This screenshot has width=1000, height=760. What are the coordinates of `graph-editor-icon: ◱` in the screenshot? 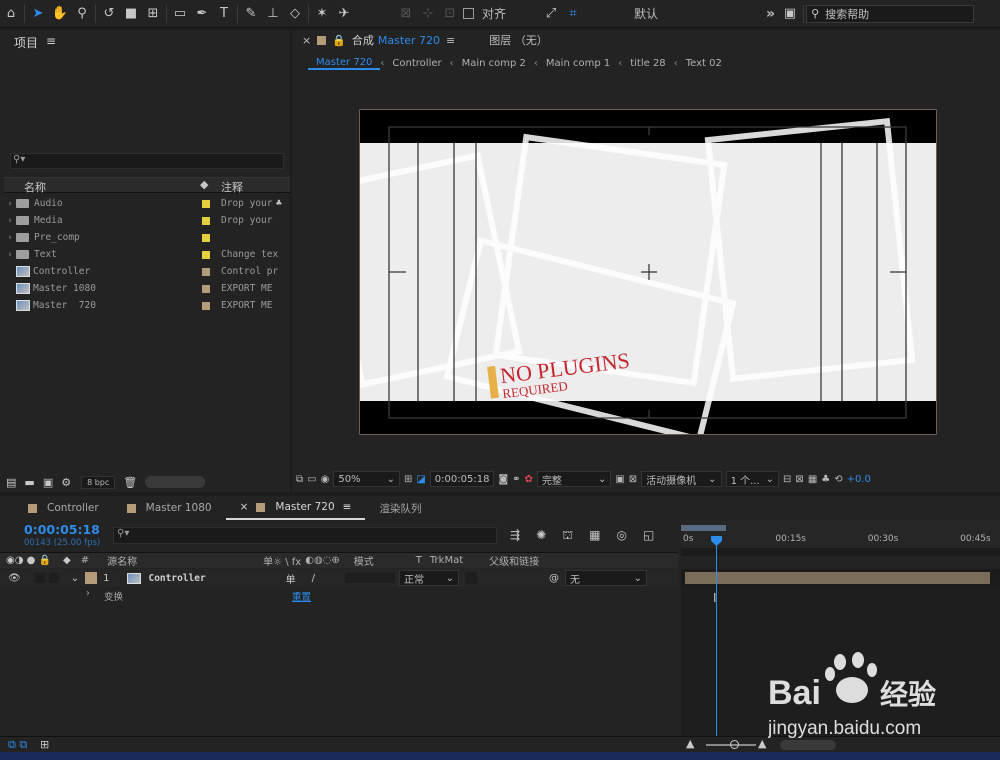 It's located at (648, 536).